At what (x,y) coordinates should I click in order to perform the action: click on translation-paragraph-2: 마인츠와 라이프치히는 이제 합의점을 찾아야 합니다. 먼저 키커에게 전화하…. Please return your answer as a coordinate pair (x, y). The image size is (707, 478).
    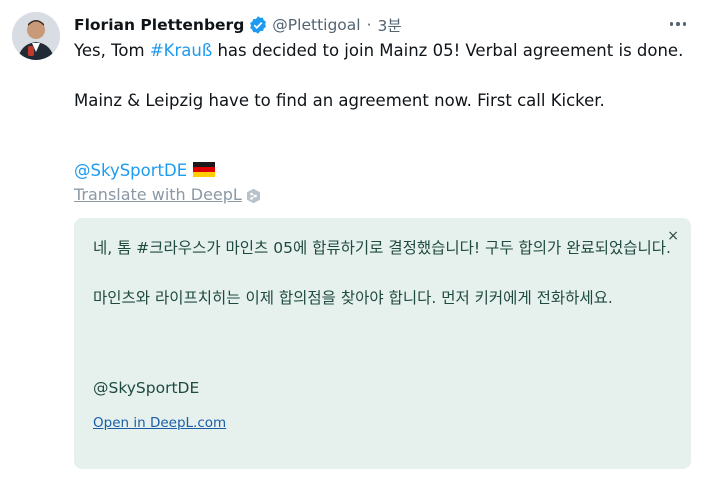
    Looking at the image, I should click on (353, 298).